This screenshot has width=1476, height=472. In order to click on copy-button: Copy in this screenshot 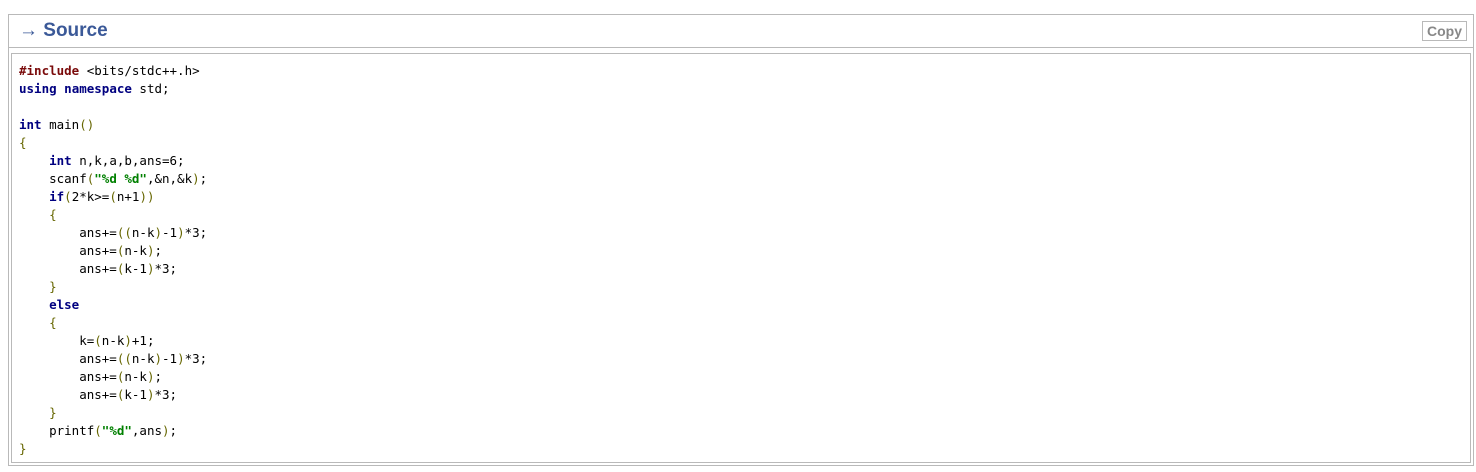, I will do `click(1444, 31)`.